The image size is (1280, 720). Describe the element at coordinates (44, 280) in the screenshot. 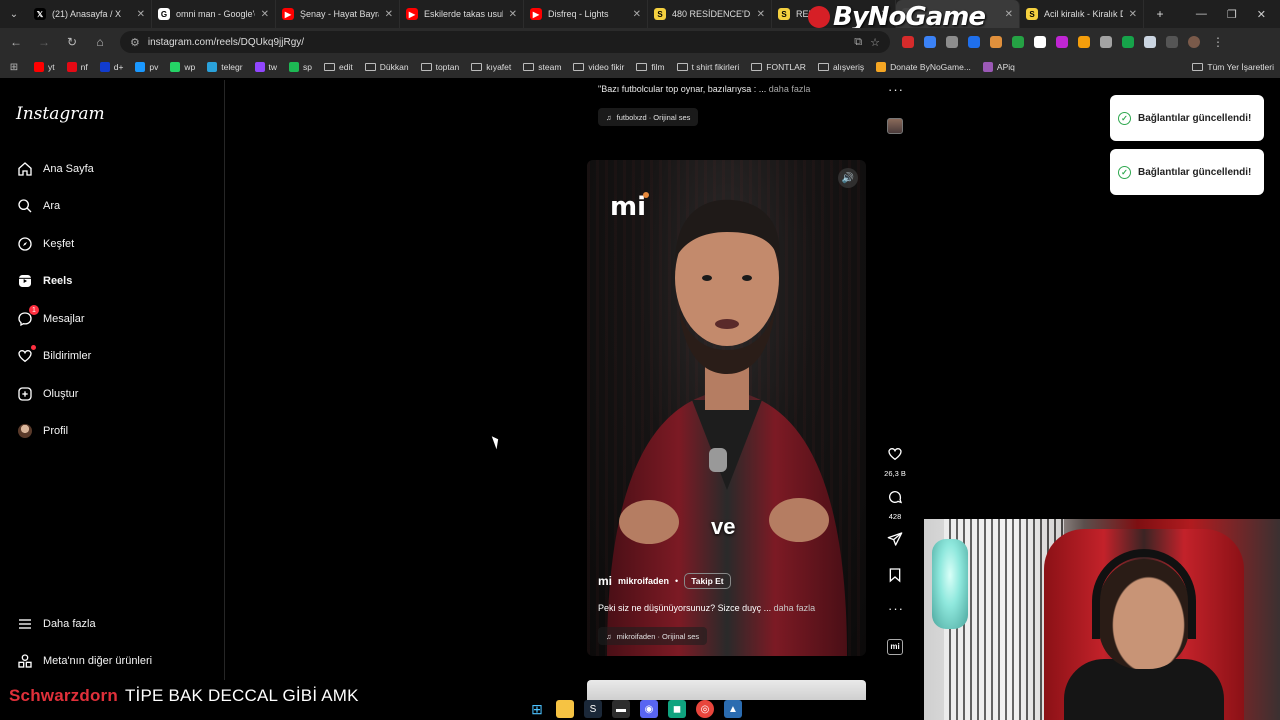

I see `sidebar-item-reels: Reels` at that location.